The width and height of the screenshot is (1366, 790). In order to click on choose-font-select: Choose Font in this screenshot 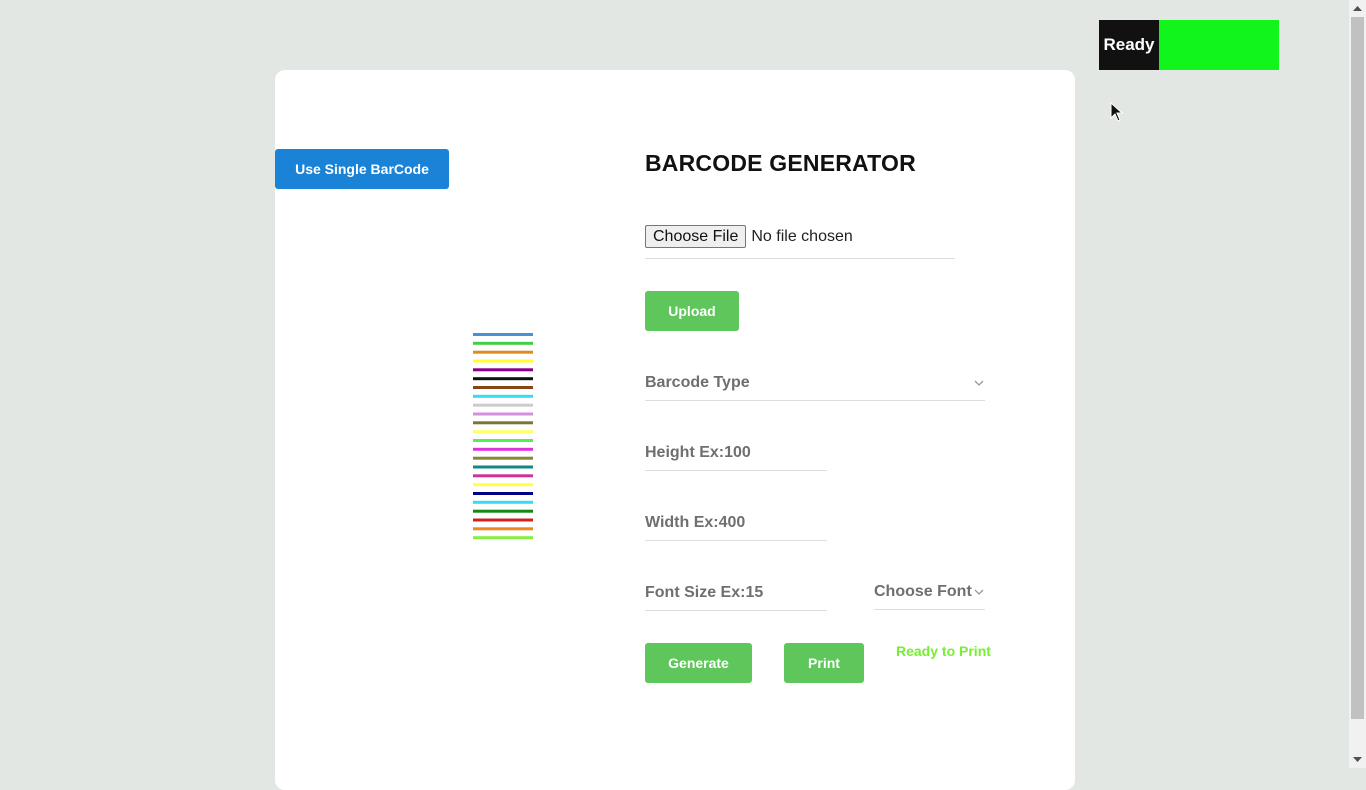, I will do `click(929, 592)`.